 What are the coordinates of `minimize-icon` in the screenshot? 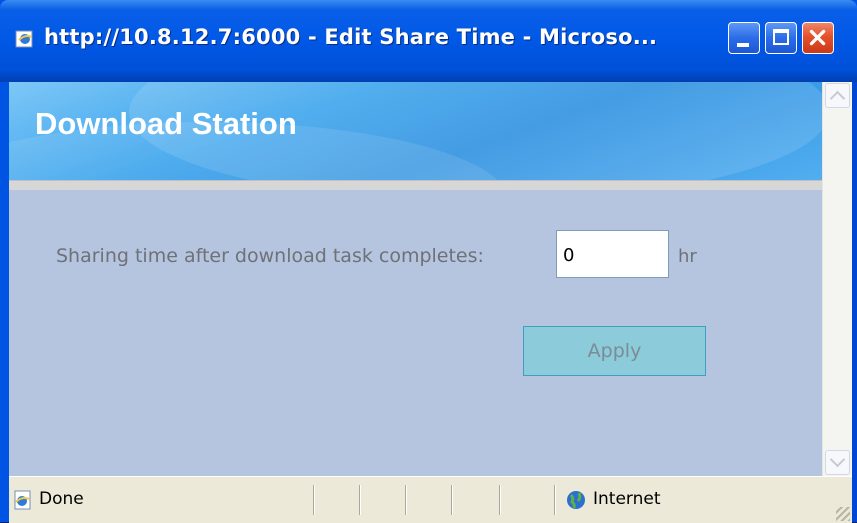 It's located at (743, 45).